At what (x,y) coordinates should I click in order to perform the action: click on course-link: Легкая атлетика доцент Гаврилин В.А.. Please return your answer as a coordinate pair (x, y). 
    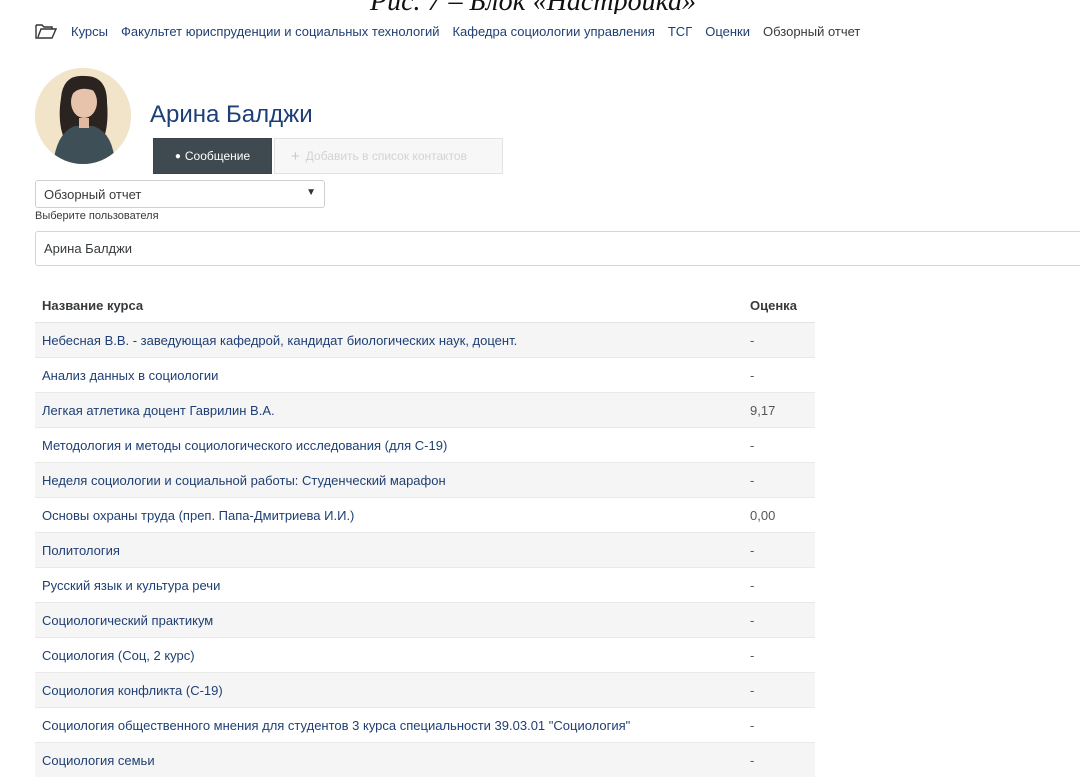
    Looking at the image, I should click on (389, 410).